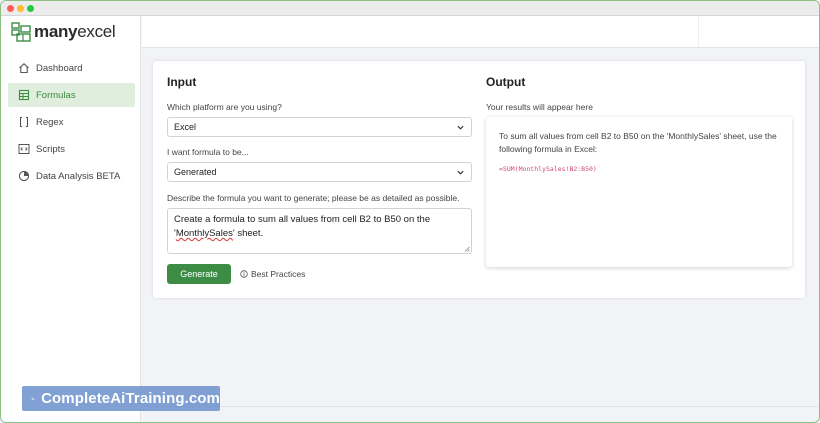  Describe the element at coordinates (21, 32) in the screenshot. I see `manyexcel-logo-icon` at that location.